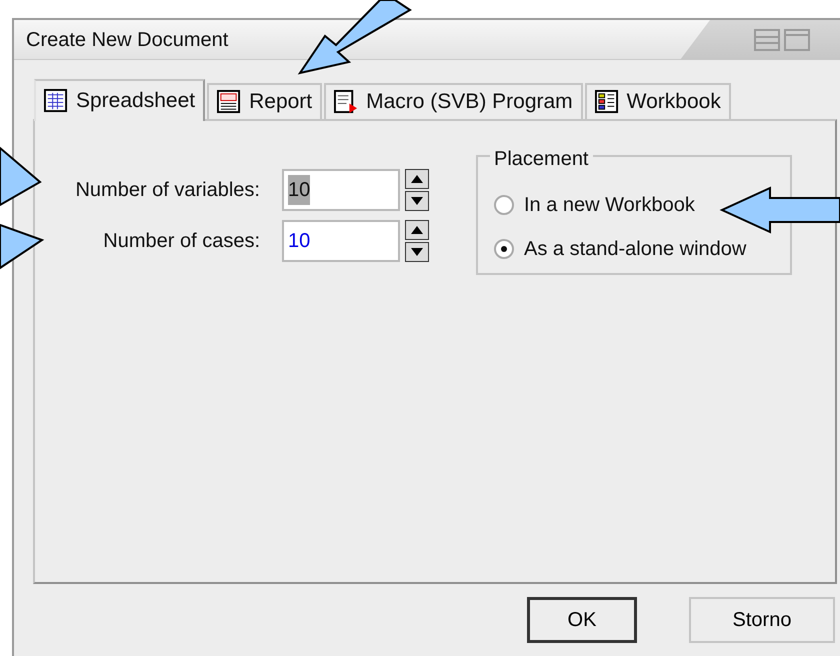 This screenshot has height=656, width=840. Describe the element at coordinates (635, 249) in the screenshot. I see `radio-label: As a stand-alone window` at that location.